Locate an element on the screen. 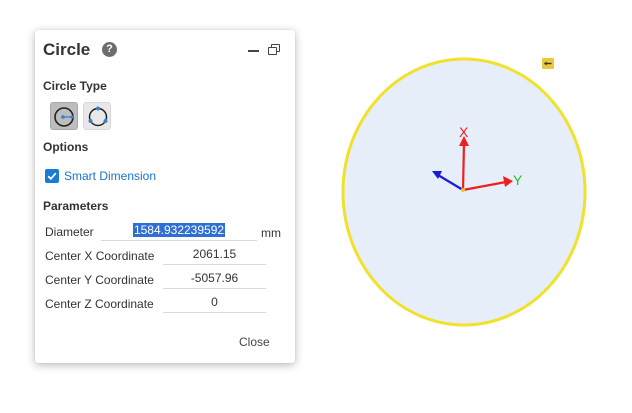  center-circle-icon is located at coordinates (64, 117).